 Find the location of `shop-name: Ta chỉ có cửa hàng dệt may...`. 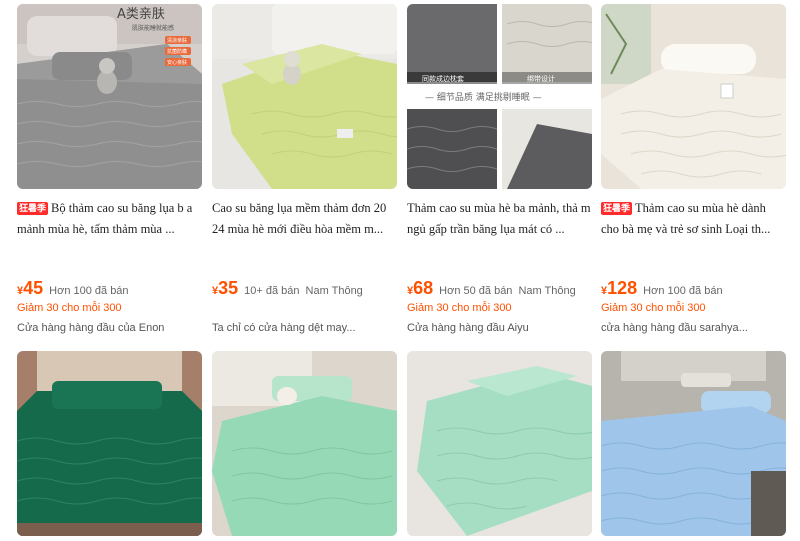

shop-name: Ta chỉ có cửa hàng dệt may... is located at coordinates (304, 328).